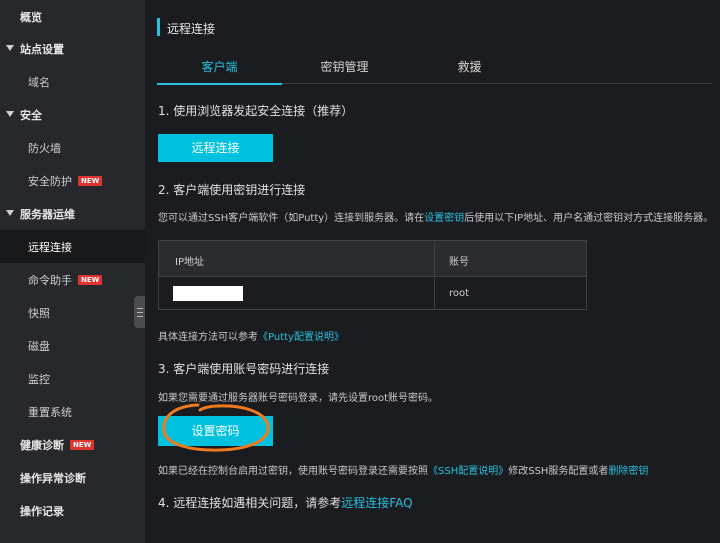 This screenshot has width=720, height=543. What do you see at coordinates (298, 398) in the screenshot?
I see `step3-description: 如果您需要通过服务器账号密码登录，请先设置root账号密码。` at bounding box center [298, 398].